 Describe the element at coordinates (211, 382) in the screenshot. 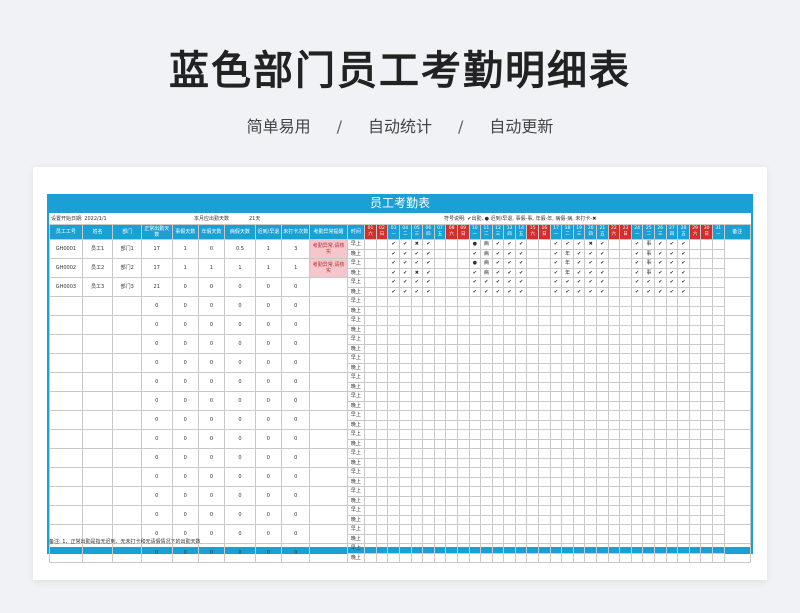

I see `cell-annual: 0` at that location.